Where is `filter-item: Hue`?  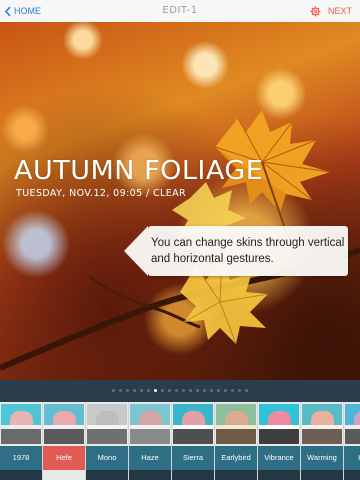 filter-item: Hue is located at coordinates (352, 441).